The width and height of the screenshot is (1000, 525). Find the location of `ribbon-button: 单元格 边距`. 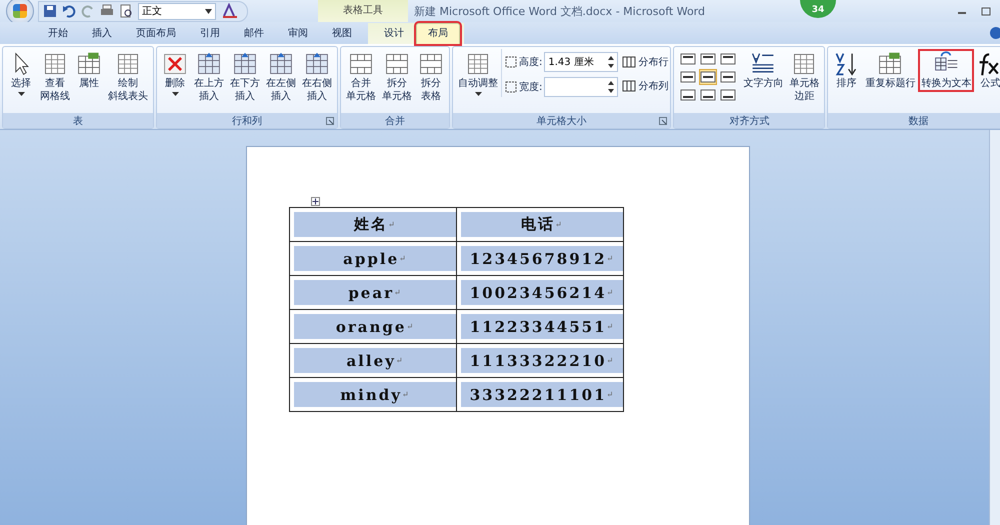

ribbon-button: 单元格 边距 is located at coordinates (804, 77).